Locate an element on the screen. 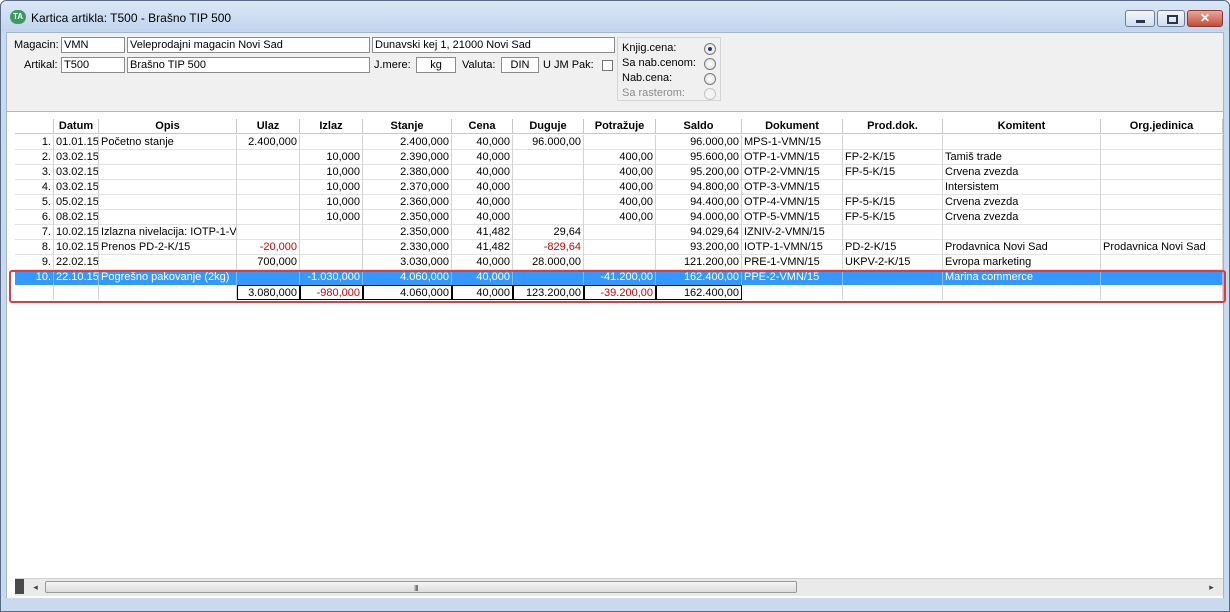  cell-col-duguje: 28.000,00 is located at coordinates (548, 262).